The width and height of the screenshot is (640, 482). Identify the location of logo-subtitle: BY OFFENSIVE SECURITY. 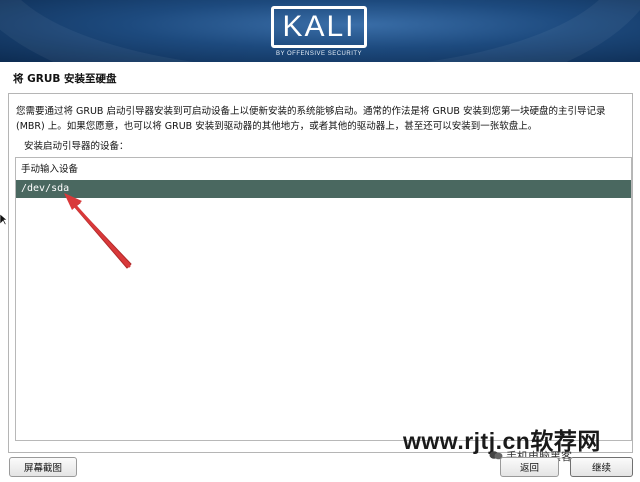
(319, 54).